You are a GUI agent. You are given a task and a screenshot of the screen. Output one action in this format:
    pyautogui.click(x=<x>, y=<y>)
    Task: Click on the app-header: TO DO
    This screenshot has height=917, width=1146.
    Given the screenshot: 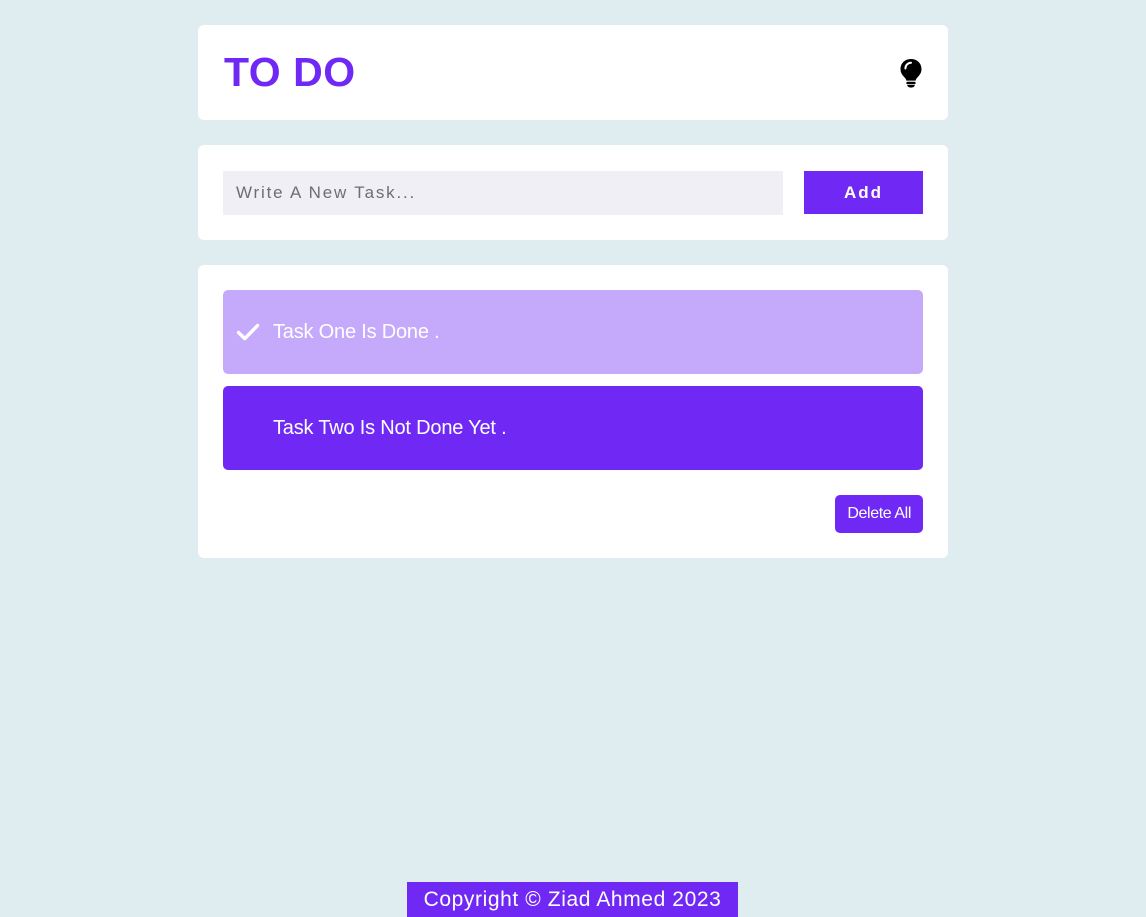 What is the action you would take?
    pyautogui.click(x=573, y=72)
    